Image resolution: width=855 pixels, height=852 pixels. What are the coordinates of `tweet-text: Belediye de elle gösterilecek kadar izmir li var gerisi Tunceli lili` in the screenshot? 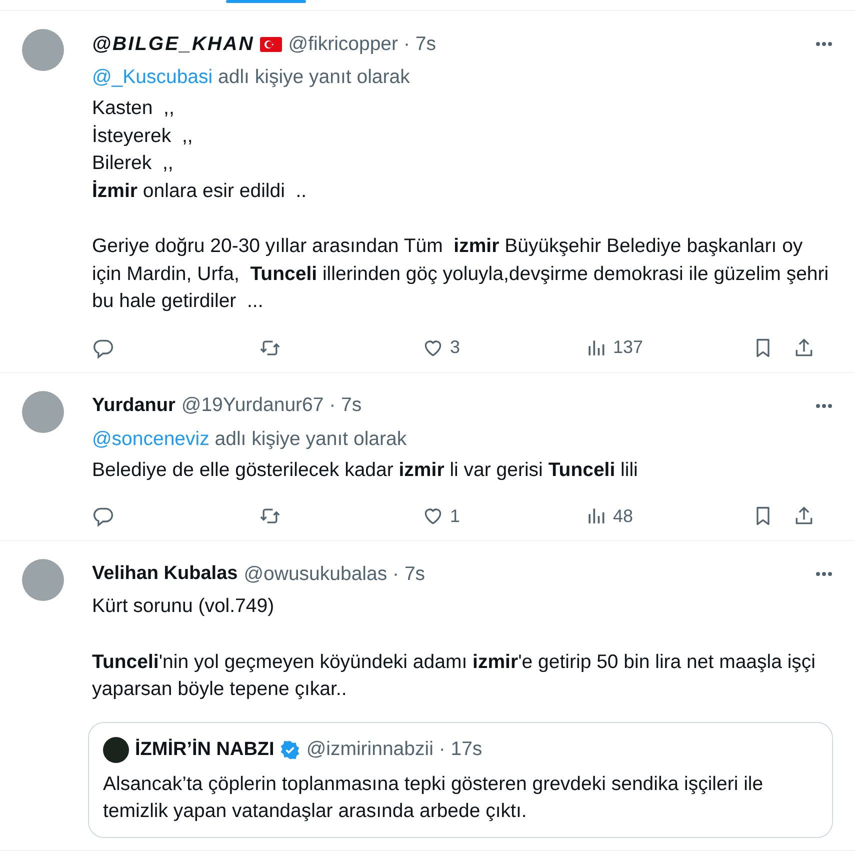 It's located at (365, 470).